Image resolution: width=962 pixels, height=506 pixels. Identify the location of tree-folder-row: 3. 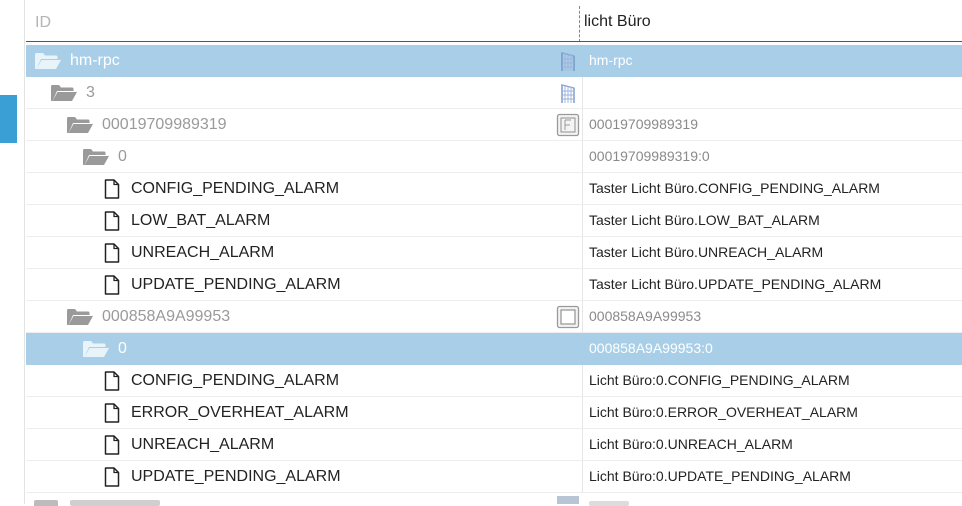
(494, 93).